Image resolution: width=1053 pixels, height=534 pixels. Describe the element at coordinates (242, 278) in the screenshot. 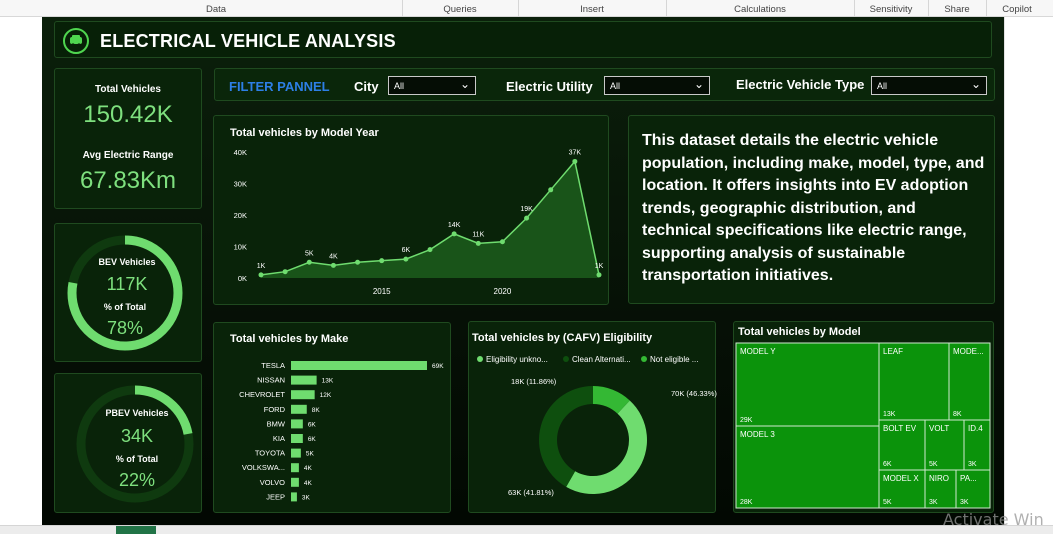

I see `y-tick-label: 0K` at that location.